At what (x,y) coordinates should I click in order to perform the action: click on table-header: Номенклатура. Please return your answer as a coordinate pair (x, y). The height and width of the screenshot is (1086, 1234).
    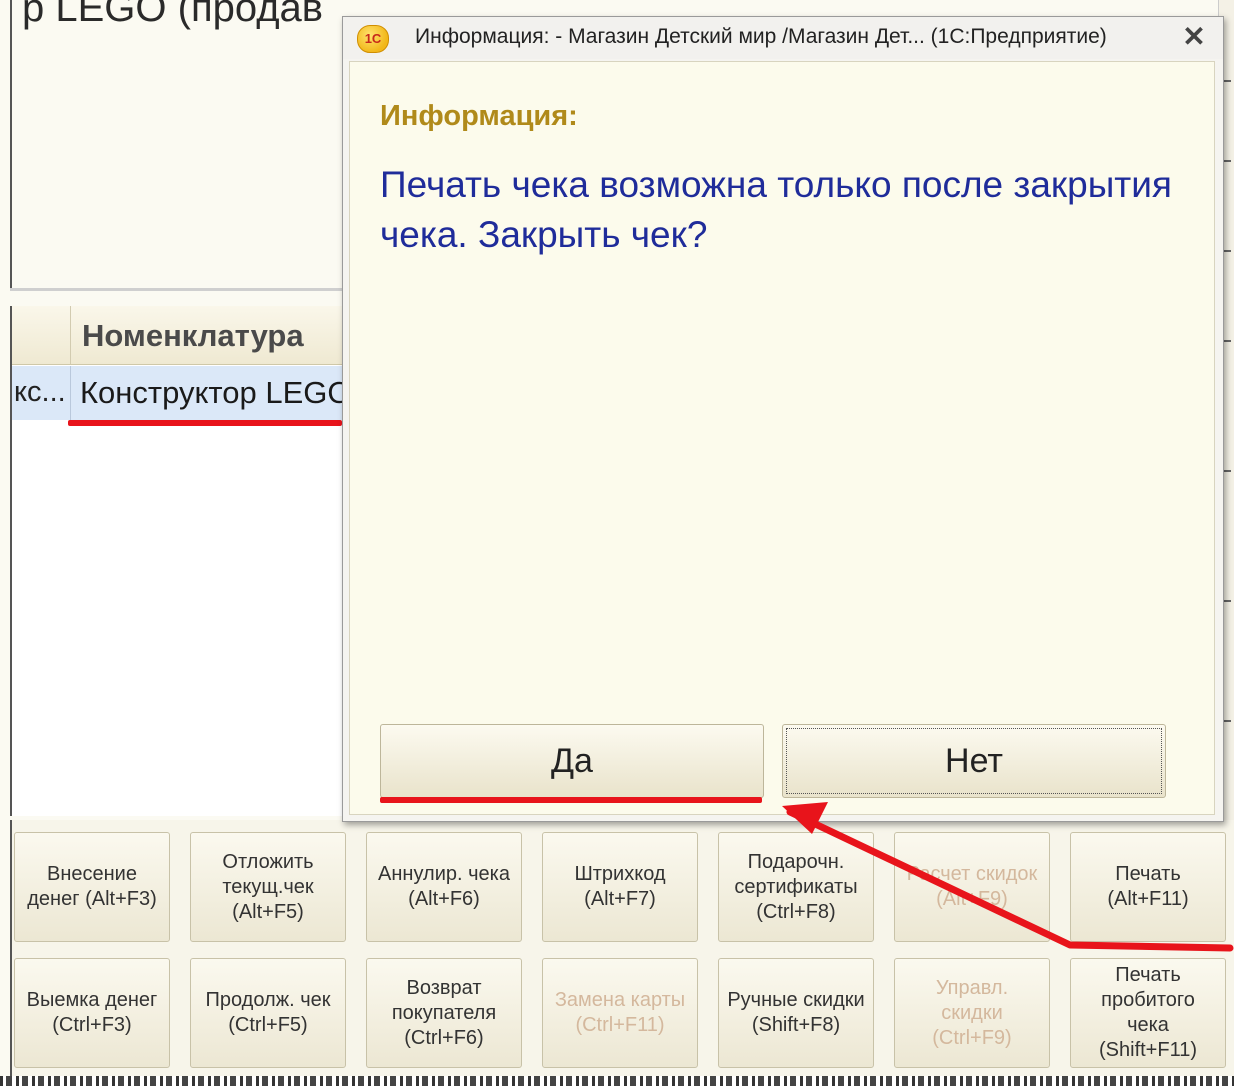
    Looking at the image, I should click on (180, 335).